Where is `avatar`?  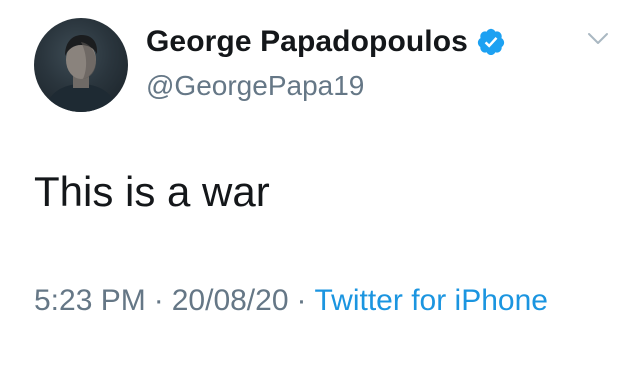 avatar is located at coordinates (81, 65).